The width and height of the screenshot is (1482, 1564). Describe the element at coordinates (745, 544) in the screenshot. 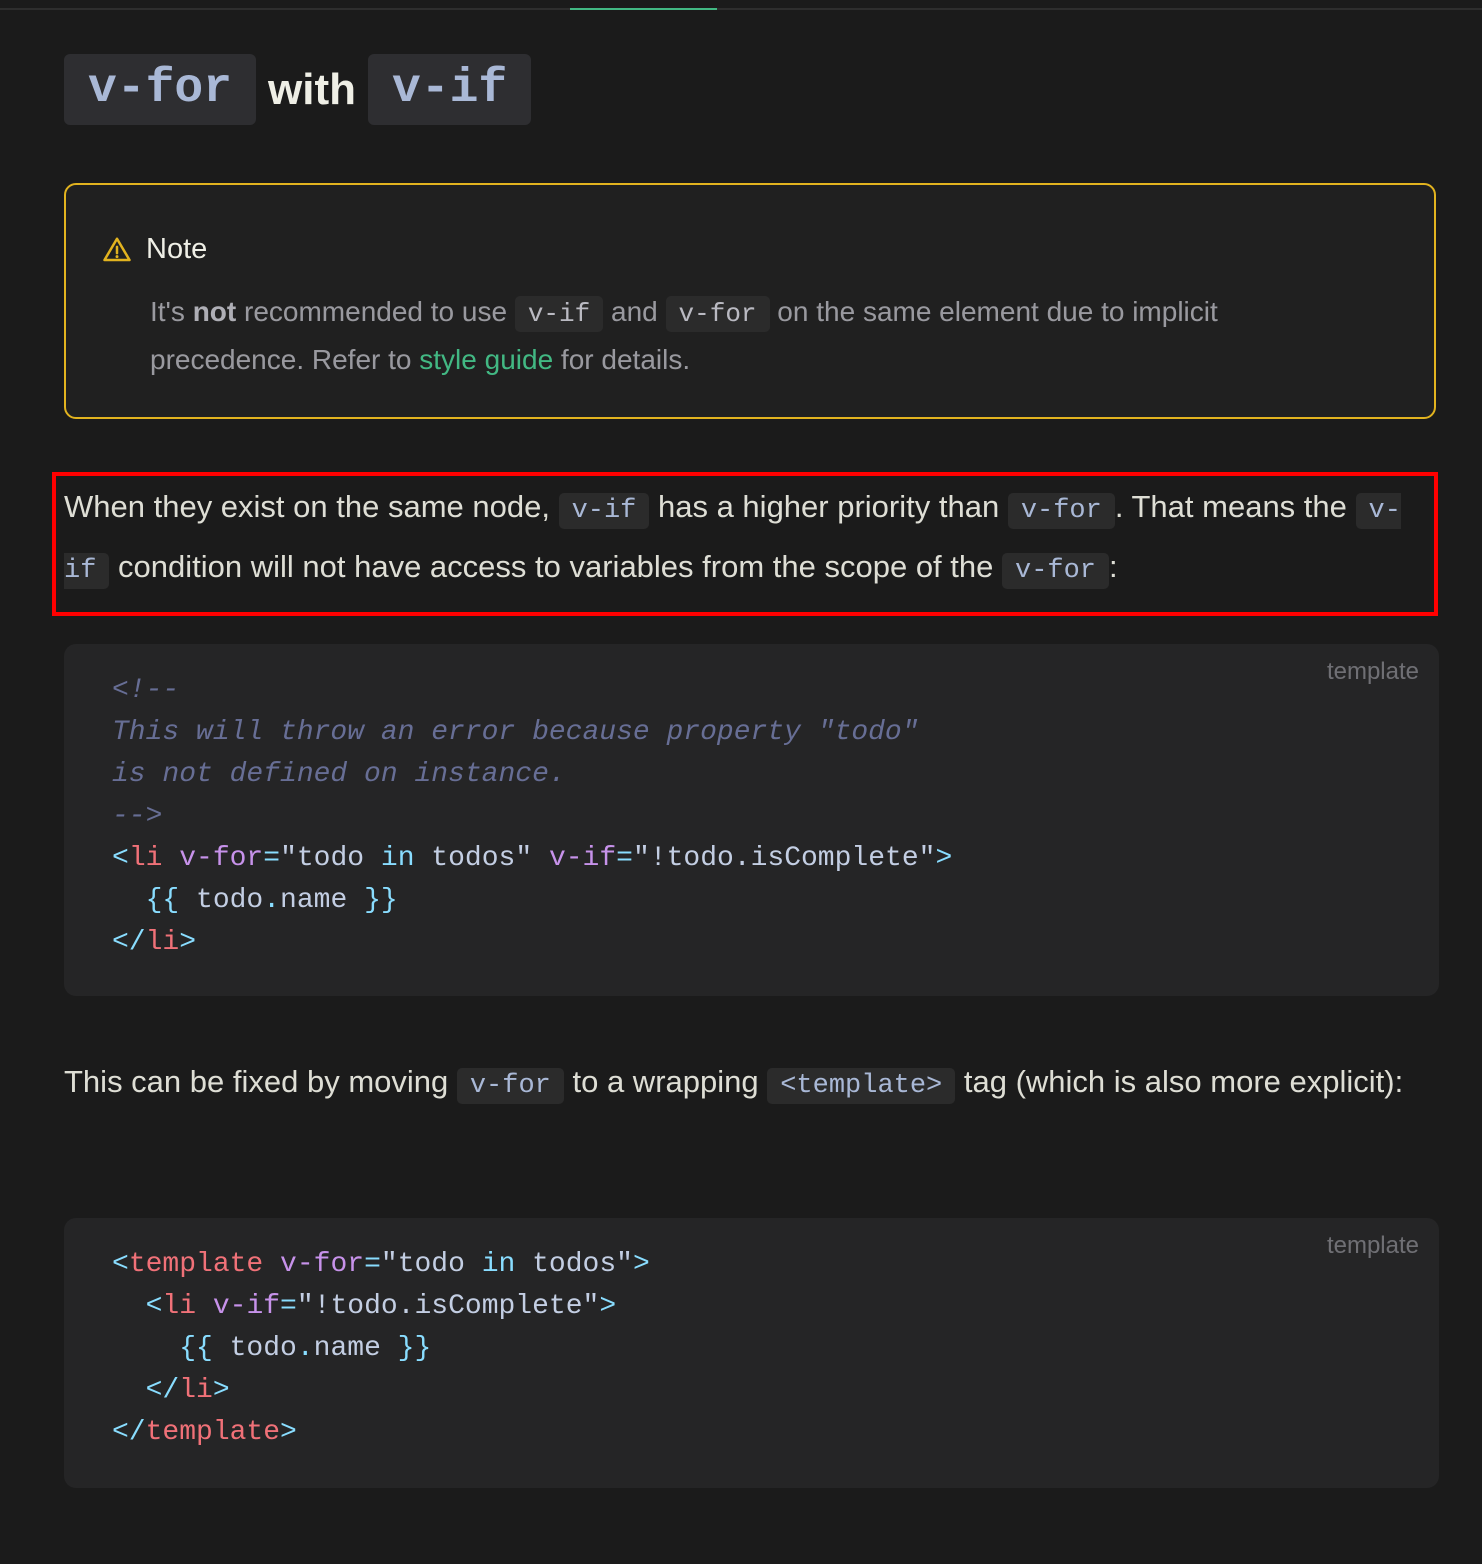

I see `highlight-box` at that location.